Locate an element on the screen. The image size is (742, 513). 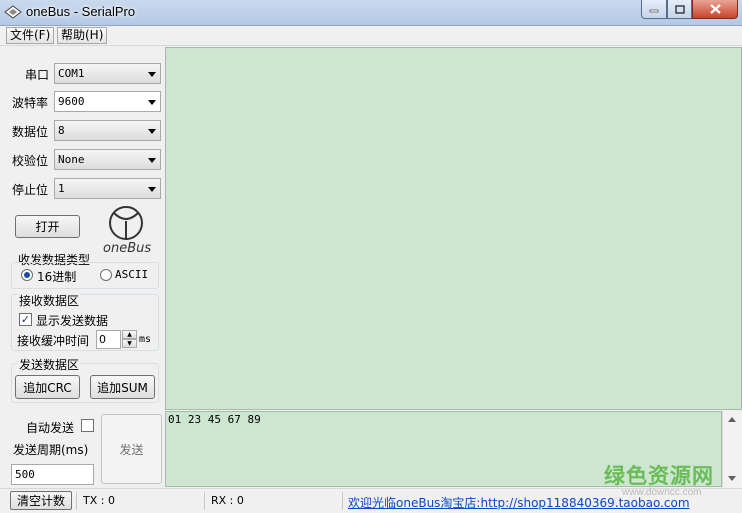
hex-radio is located at coordinates (27, 275).